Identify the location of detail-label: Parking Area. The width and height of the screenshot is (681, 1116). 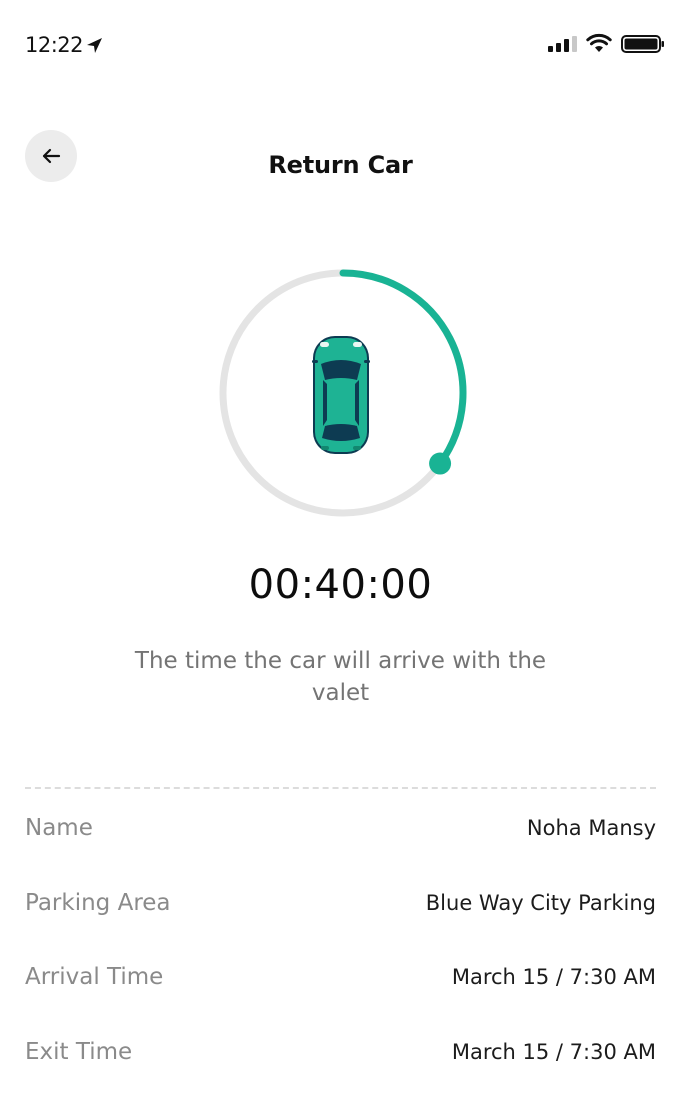
(98, 903).